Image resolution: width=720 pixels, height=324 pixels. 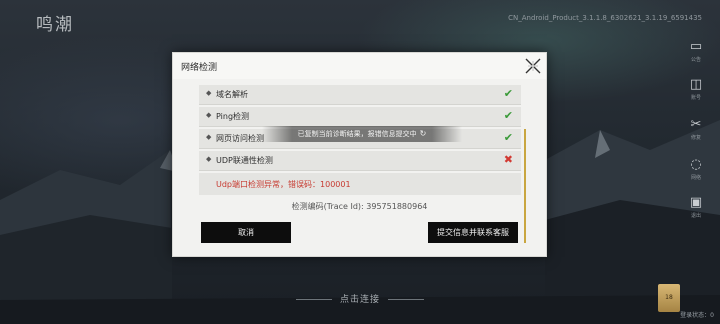 I want to click on loading-spinner-icon: ↻, so click(x=423, y=133).